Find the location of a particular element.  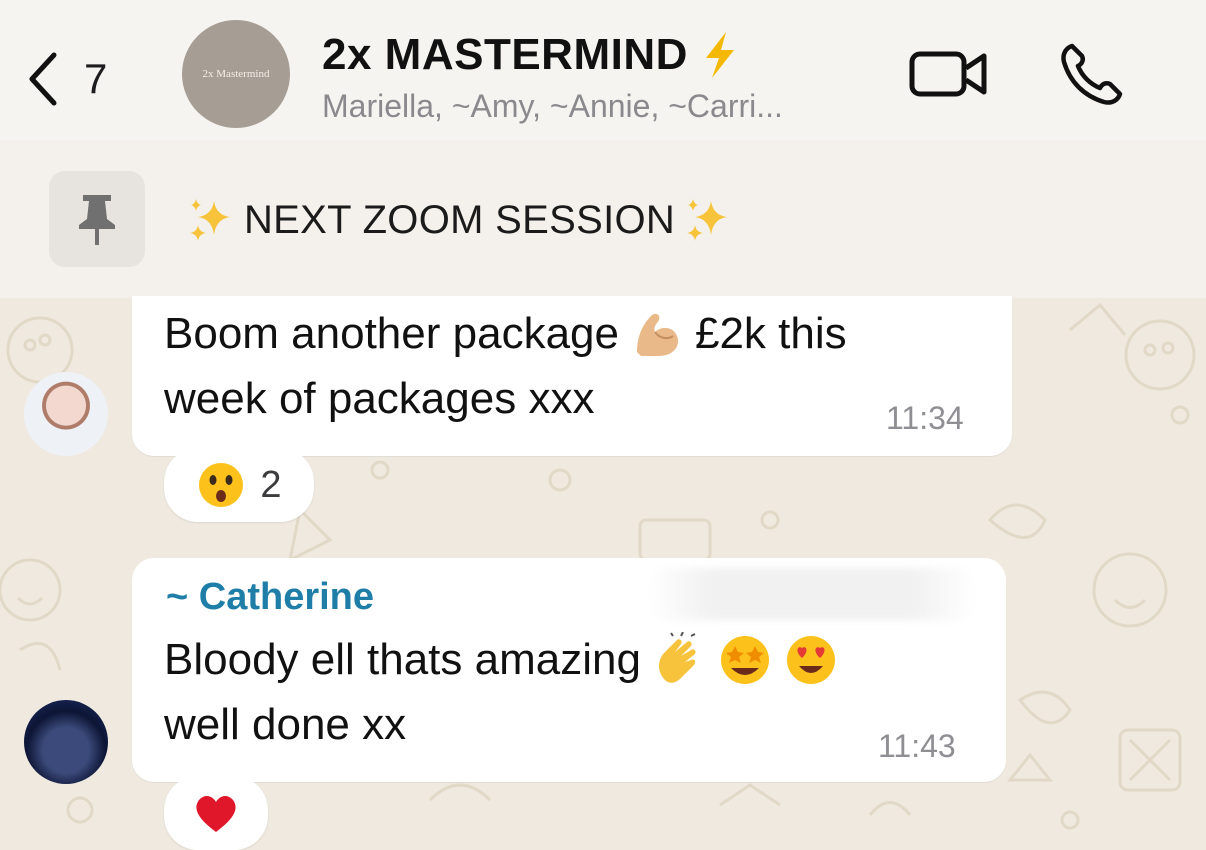

message-reaction: 2 is located at coordinates (239, 485).